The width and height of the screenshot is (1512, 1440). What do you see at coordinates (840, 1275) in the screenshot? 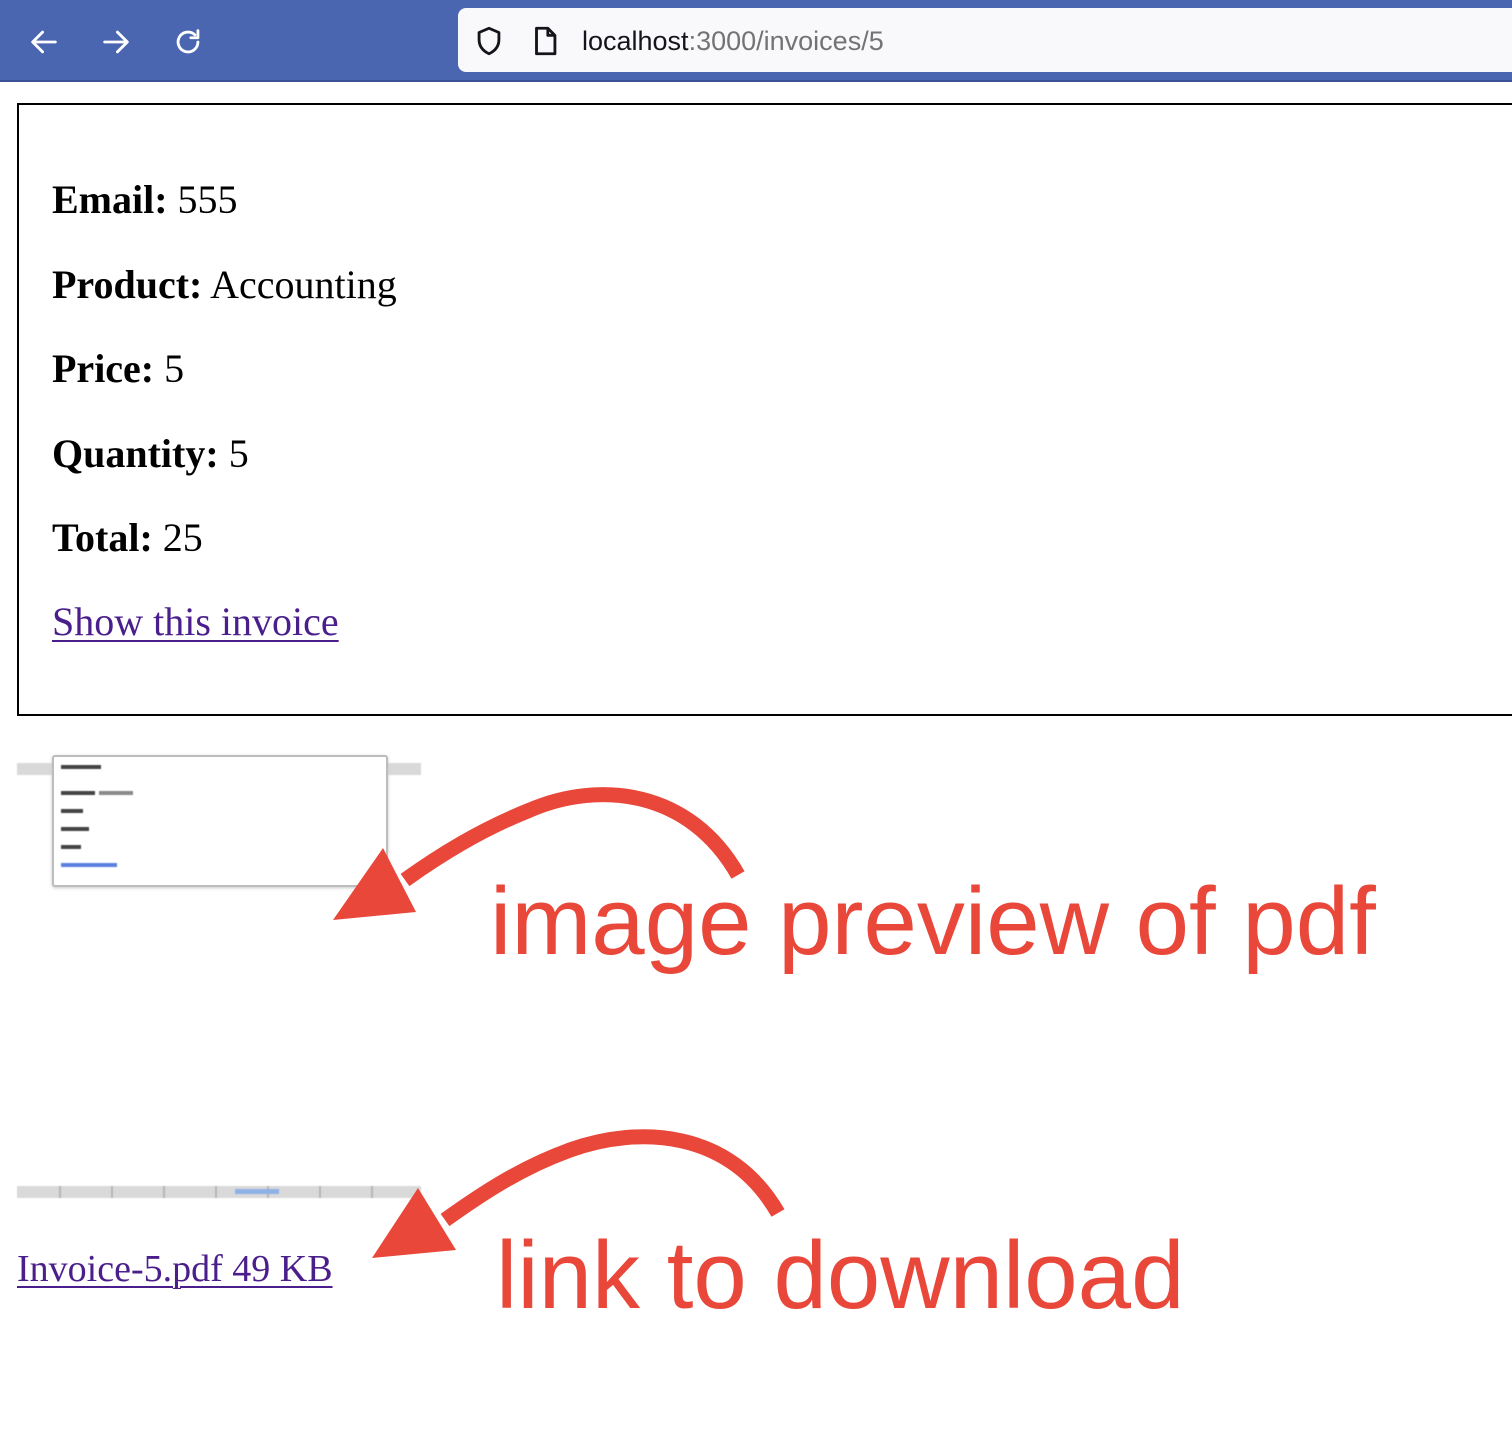
I see `download-annotation-label: link to download` at bounding box center [840, 1275].